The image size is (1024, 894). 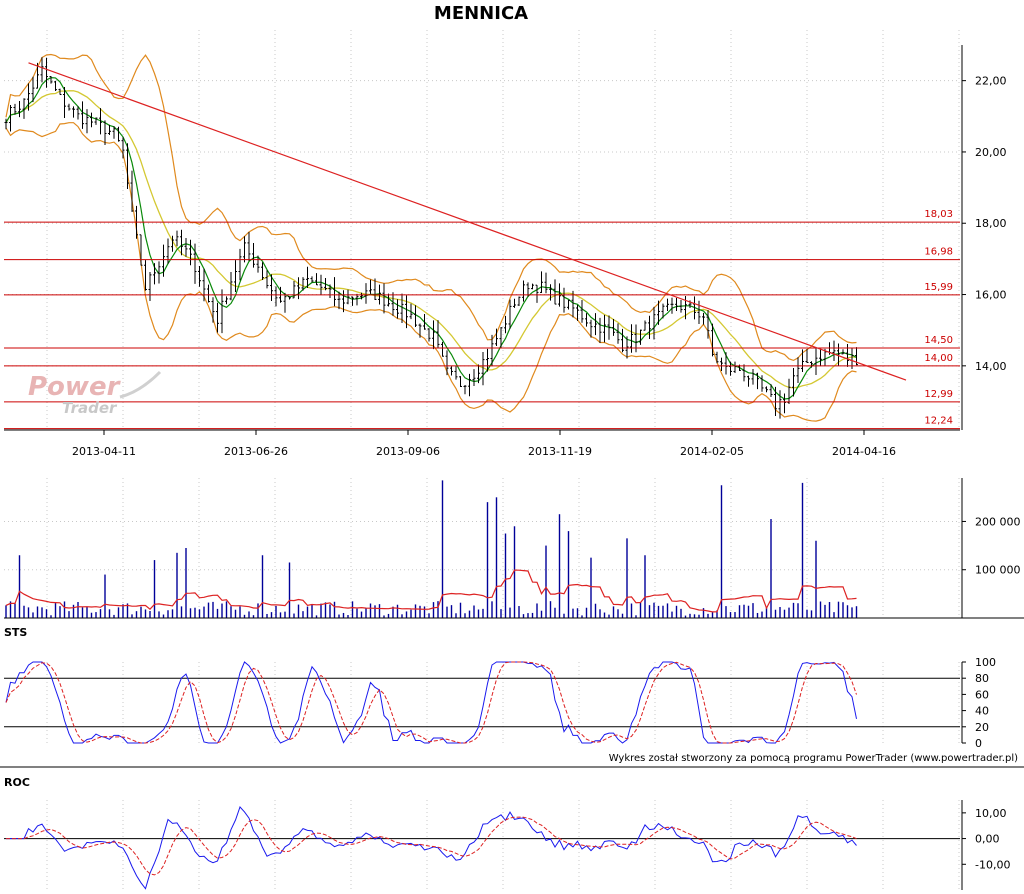 I want to click on level-label: 14,50, so click(x=938, y=340).